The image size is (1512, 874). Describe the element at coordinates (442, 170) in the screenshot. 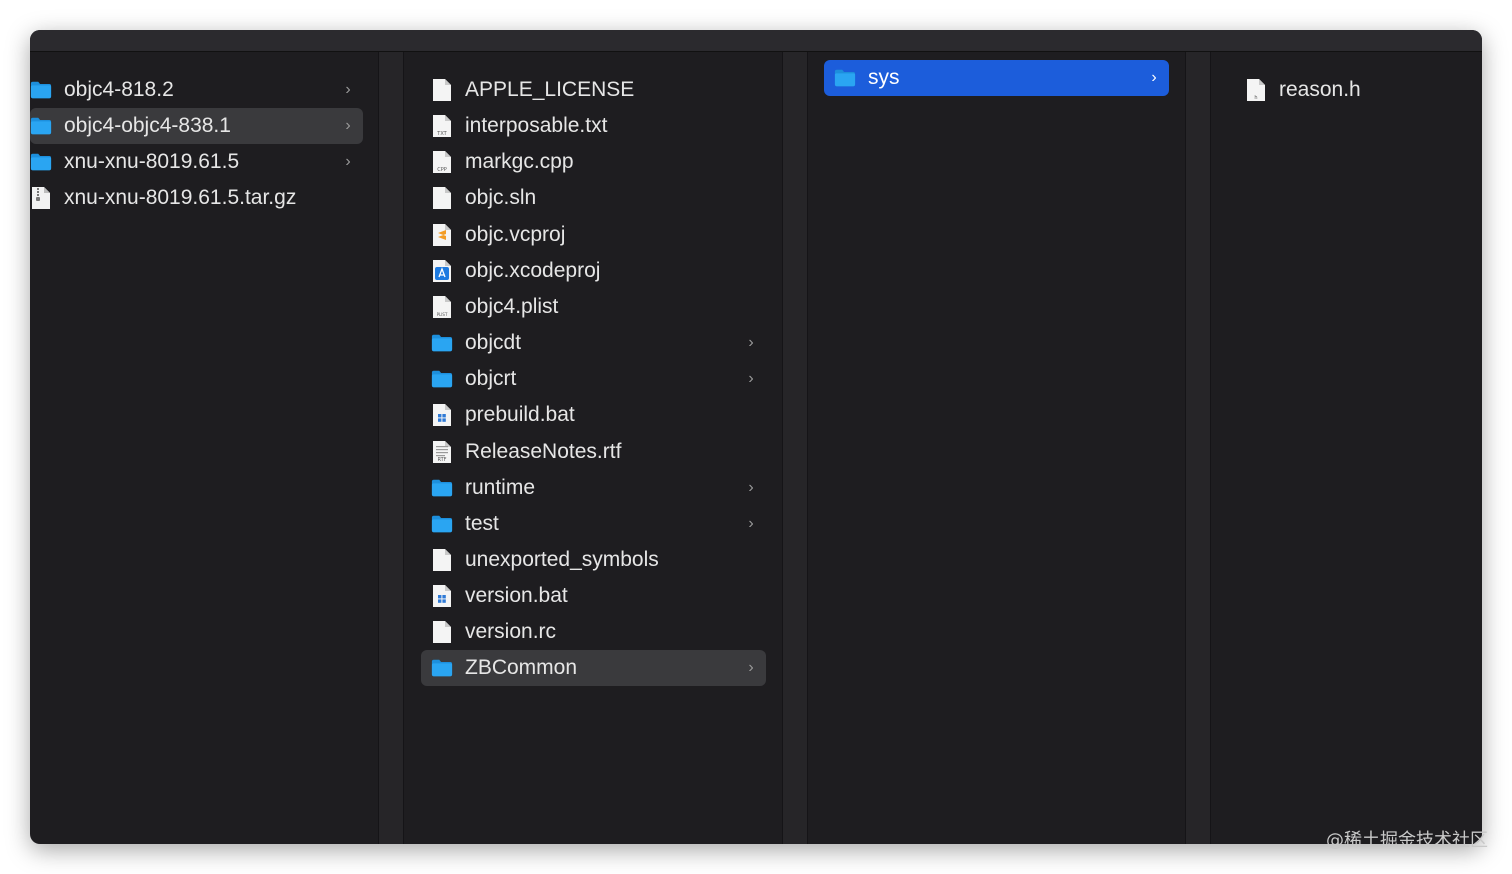

I see `svg-text: CPP` at that location.